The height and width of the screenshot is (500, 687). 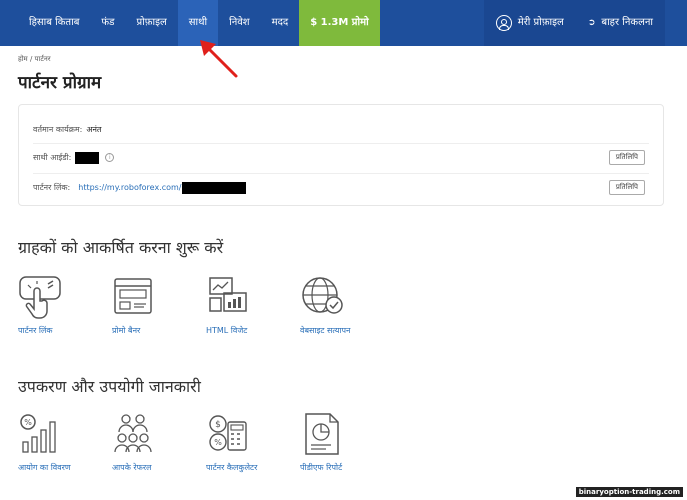 I want to click on logout-button: ➲ बाहर निकलना, so click(x=620, y=23).